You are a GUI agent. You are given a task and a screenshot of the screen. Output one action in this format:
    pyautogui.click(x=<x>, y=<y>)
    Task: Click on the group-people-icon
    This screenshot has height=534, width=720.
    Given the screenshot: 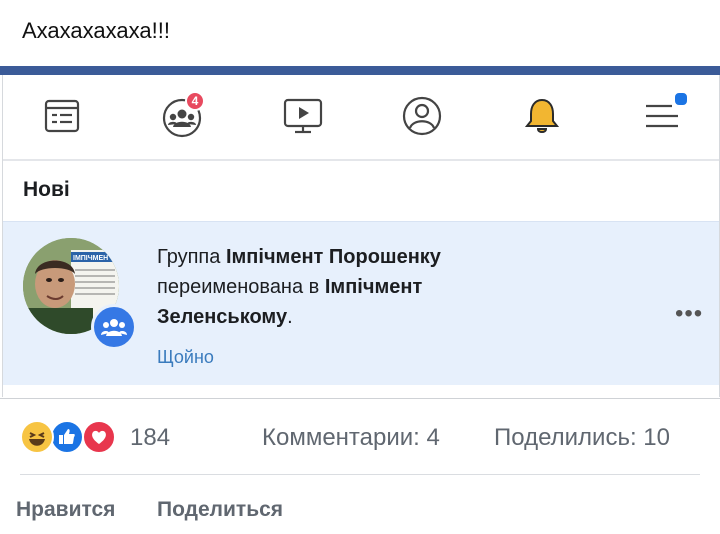 What is the action you would take?
    pyautogui.click(x=114, y=327)
    